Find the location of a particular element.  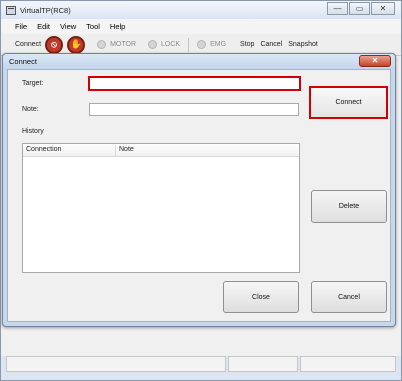

toolbar-connect-button: Connect is located at coordinates (28, 45).